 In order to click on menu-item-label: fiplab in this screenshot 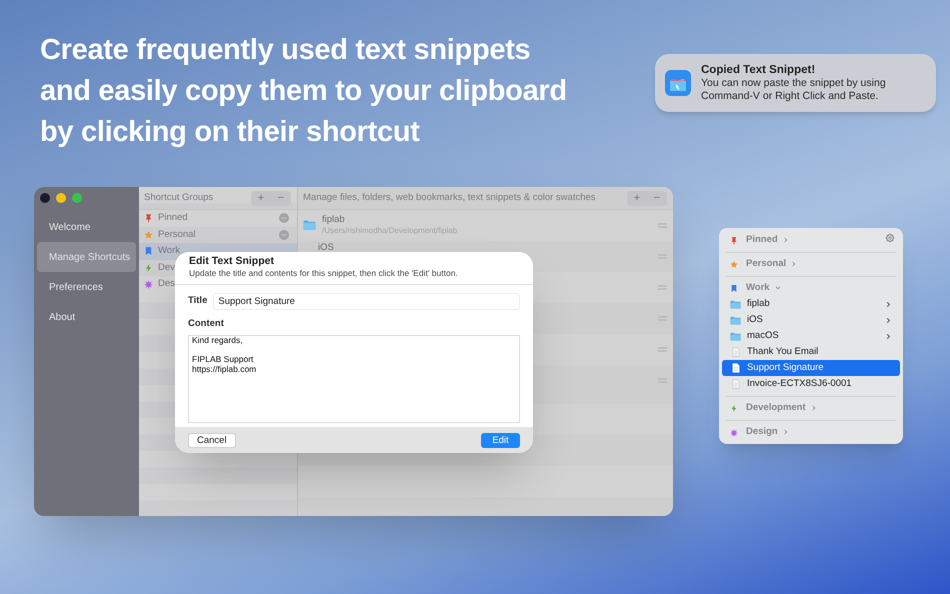, I will do `click(759, 303)`.